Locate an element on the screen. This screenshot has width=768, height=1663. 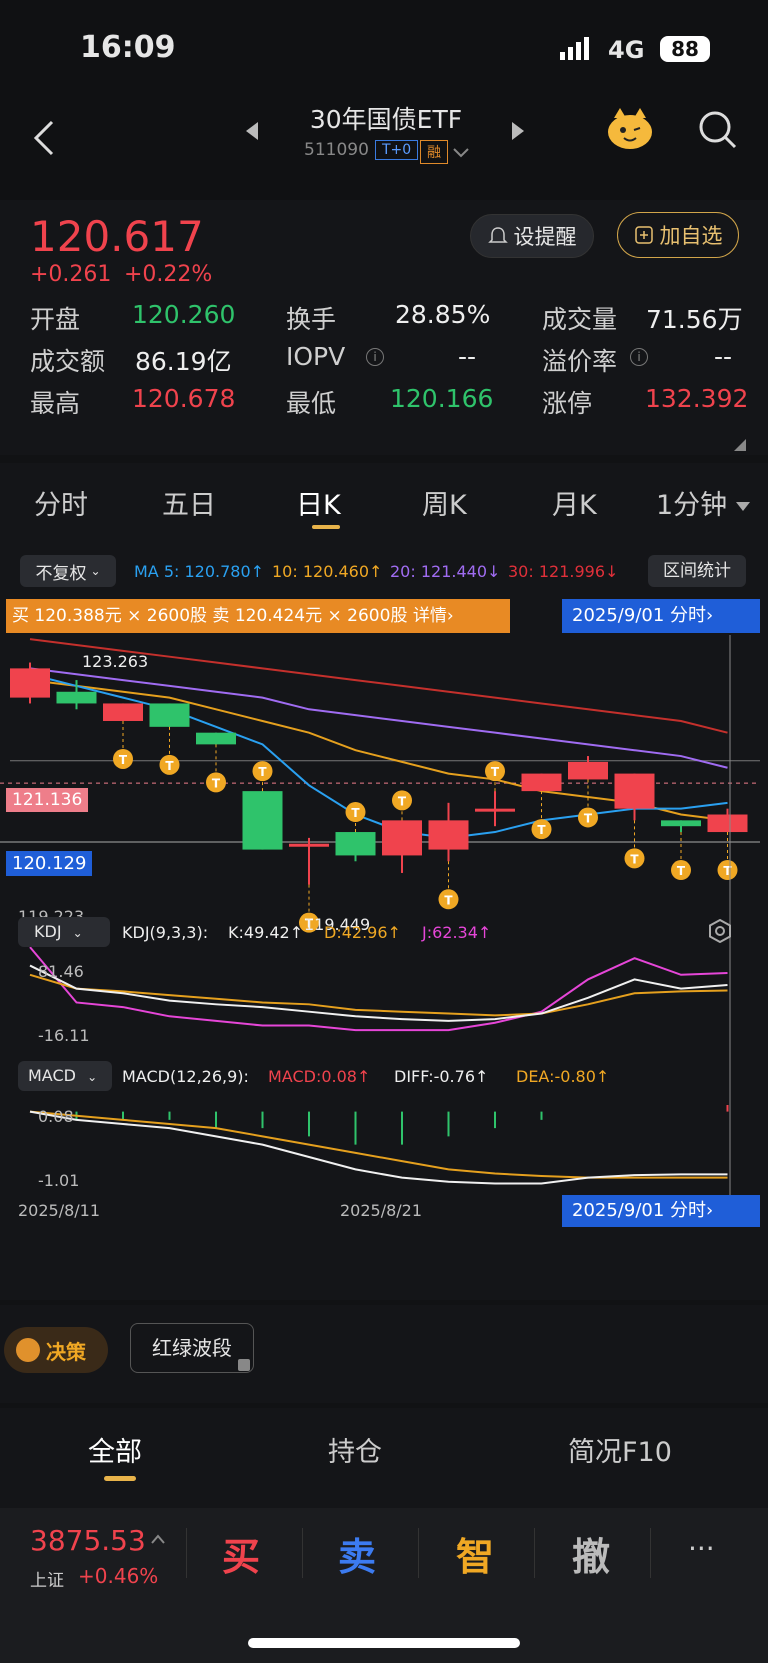
add-watchlist-button: 加自选 is located at coordinates (678, 235).